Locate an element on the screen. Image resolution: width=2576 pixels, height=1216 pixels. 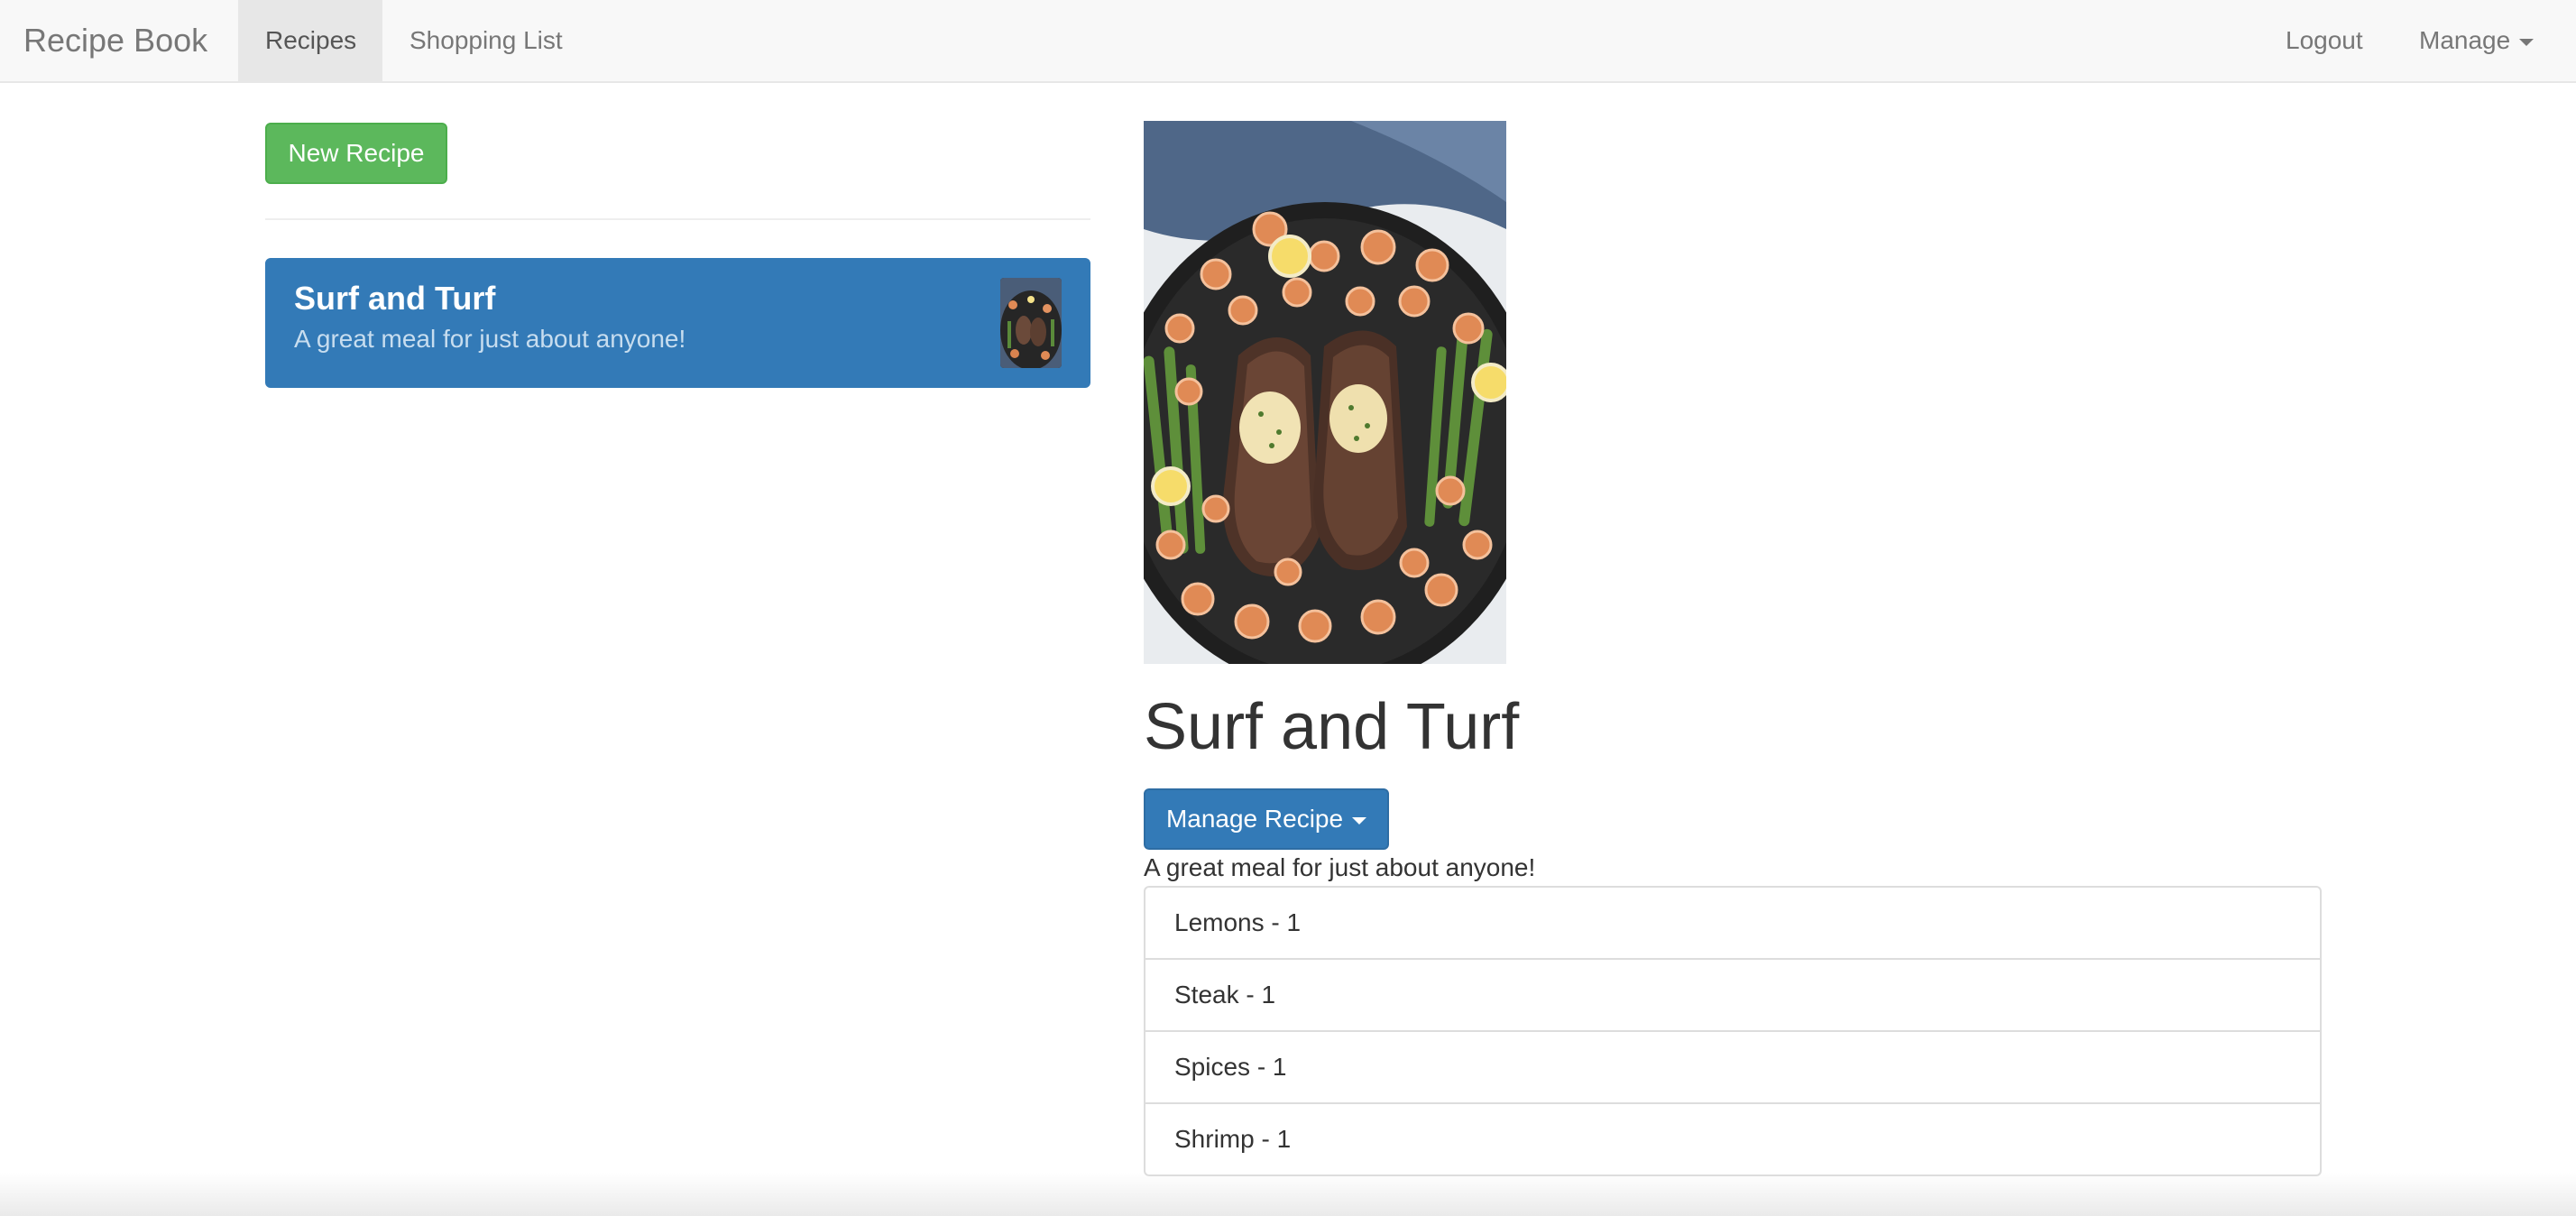
manage-recipe-button: Manage Recipe is located at coordinates (1267, 819).